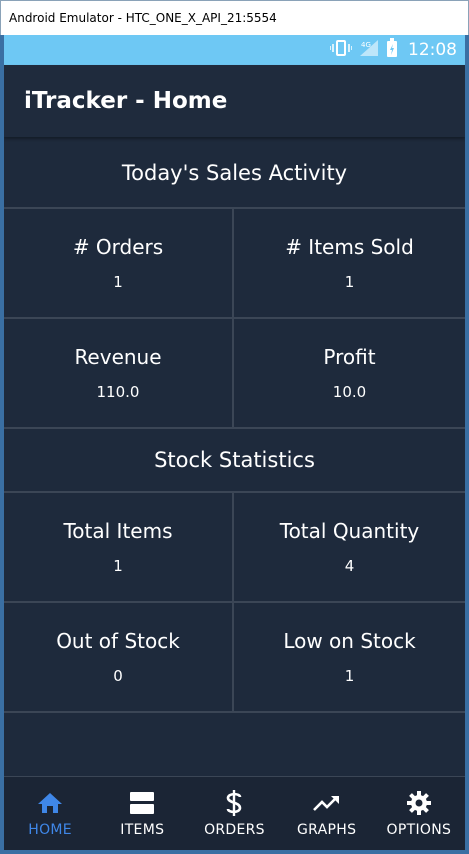 This screenshot has width=469, height=854. I want to click on stat-out-of-stock: Out of Stock 0, so click(119, 658).